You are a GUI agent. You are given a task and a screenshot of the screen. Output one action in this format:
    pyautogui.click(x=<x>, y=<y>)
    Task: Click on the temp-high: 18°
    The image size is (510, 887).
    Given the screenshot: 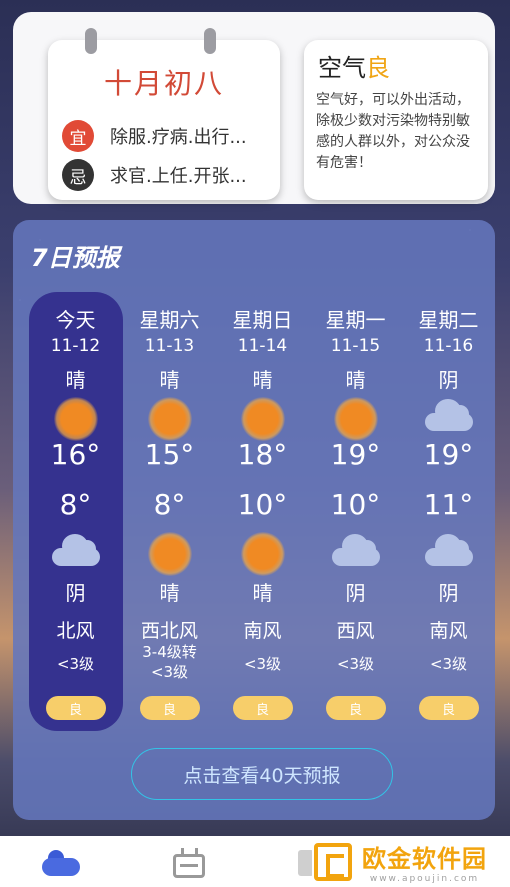 What is the action you would take?
    pyautogui.click(x=262, y=454)
    